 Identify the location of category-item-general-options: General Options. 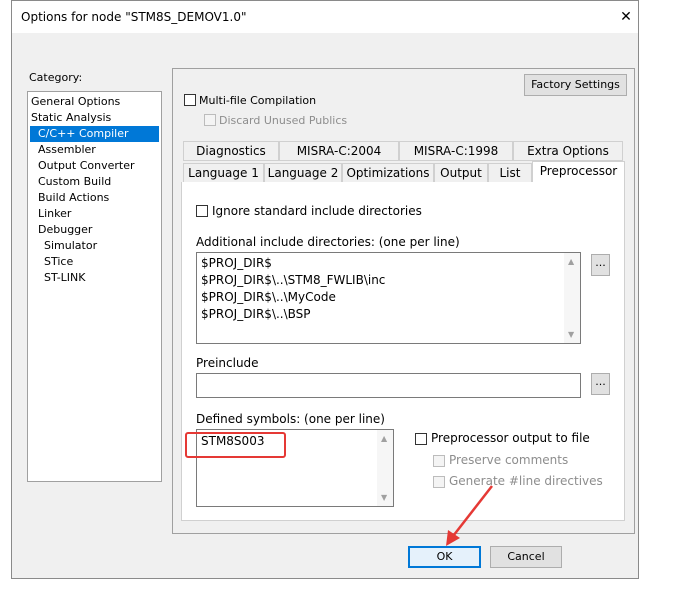
(75, 102).